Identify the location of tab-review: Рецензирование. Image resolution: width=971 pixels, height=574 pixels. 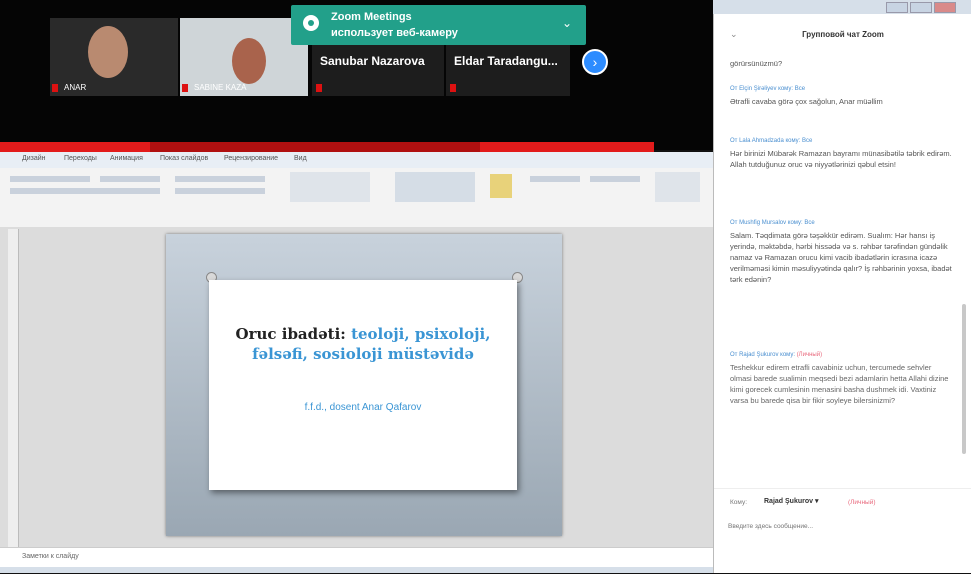
(251, 158).